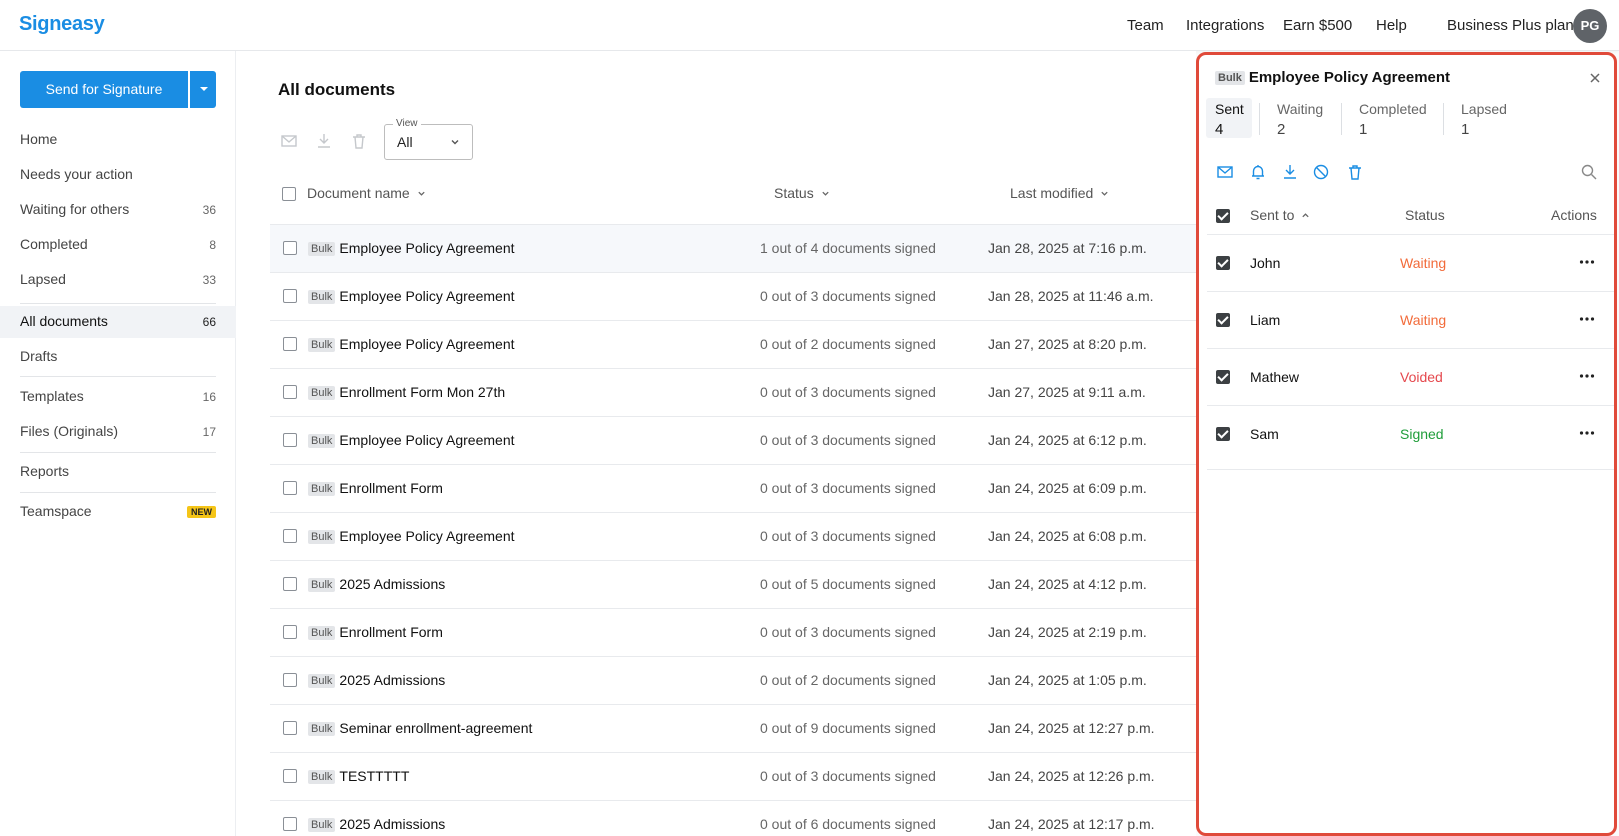 The height and width of the screenshot is (836, 1619). I want to click on sidebar-item-home: Home, so click(118, 140).